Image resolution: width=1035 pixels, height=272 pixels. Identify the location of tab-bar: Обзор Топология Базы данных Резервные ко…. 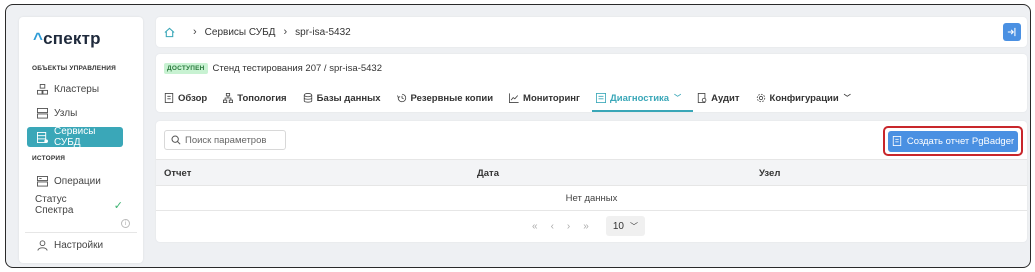
(515, 99).